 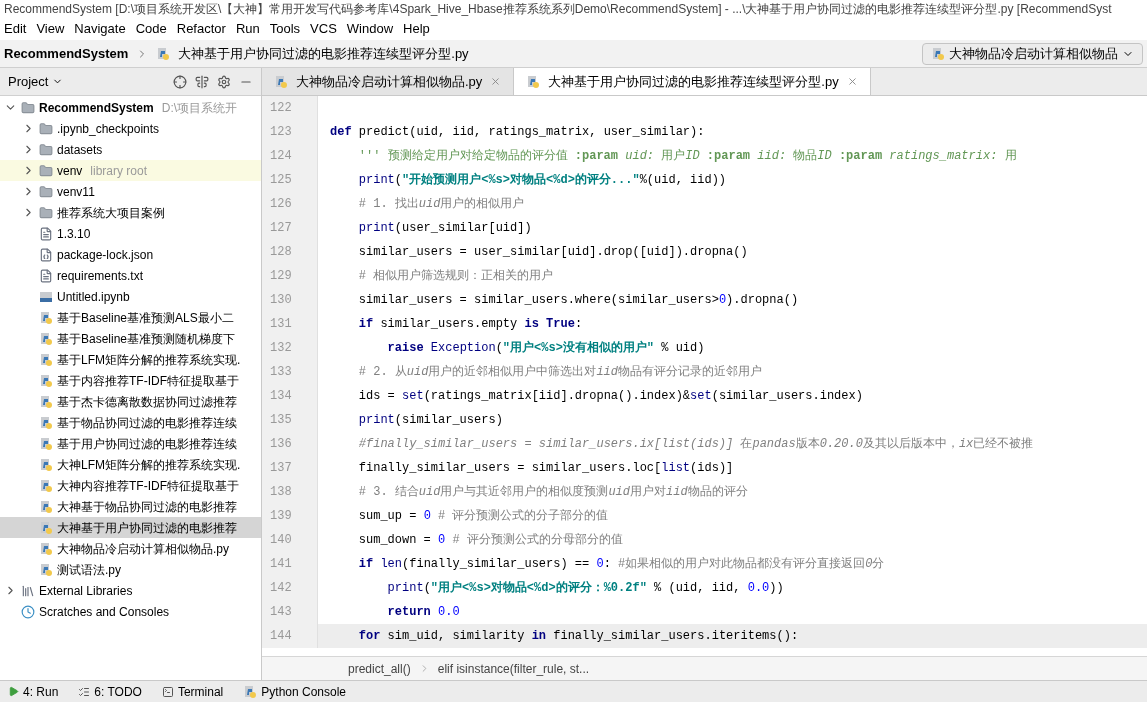 I want to click on item-label: datasets, so click(x=80, y=150).